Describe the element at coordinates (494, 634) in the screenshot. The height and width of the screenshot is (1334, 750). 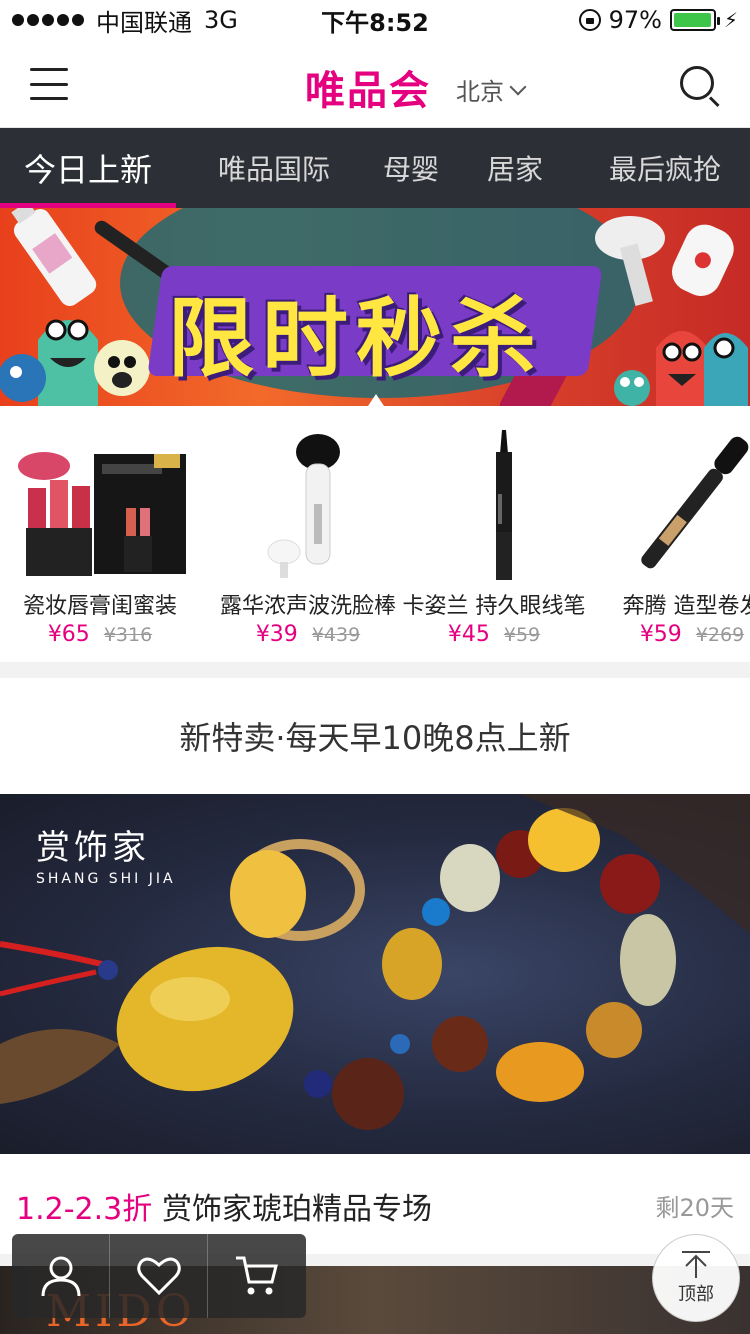
I see `product-price: ¥45 ¥59` at that location.